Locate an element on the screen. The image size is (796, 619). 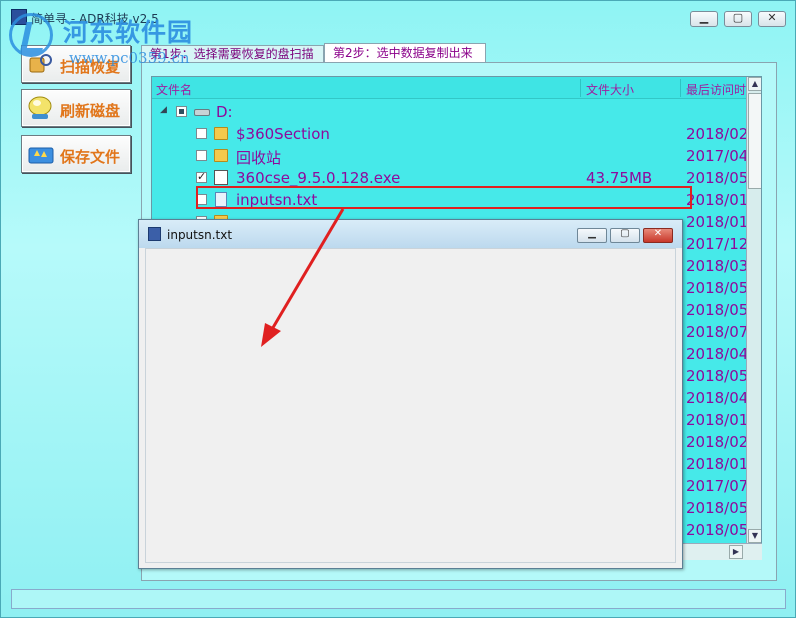
partial-check-icon is located at coordinates (181, 111).